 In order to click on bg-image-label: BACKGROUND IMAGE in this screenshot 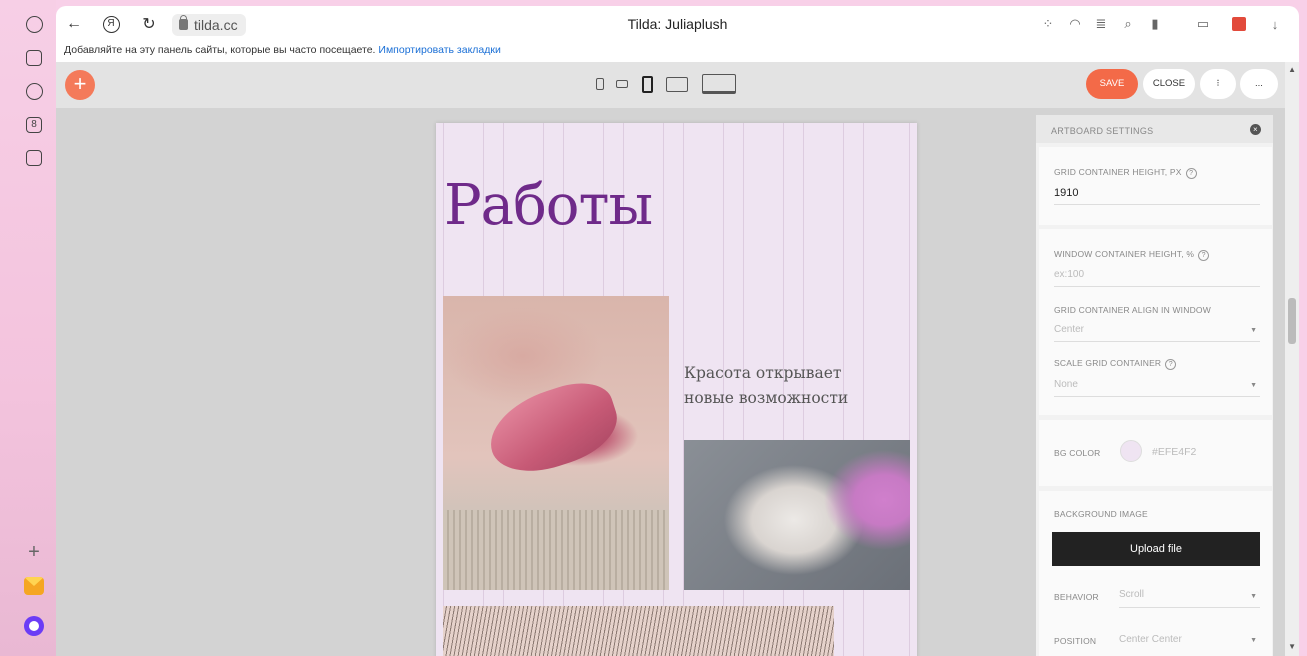, I will do `click(1101, 514)`.